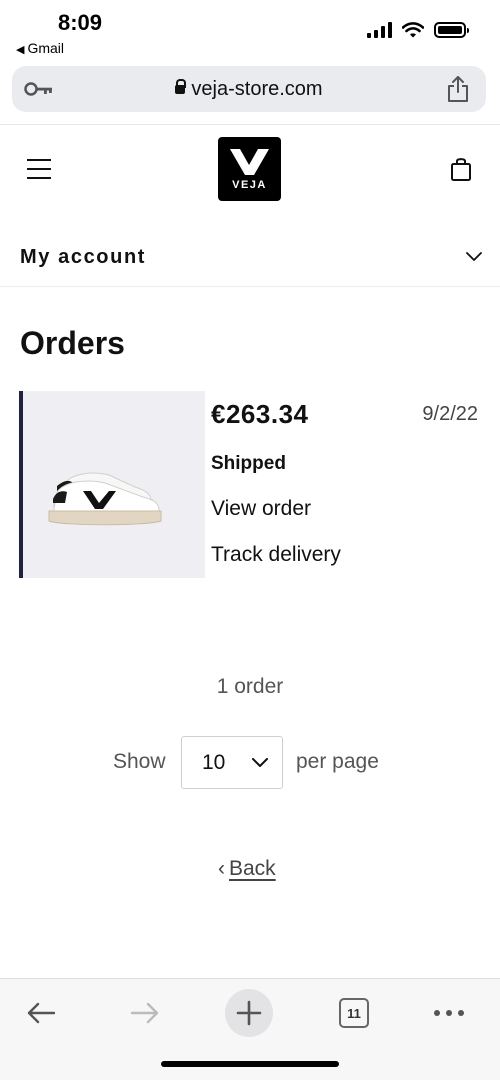 The width and height of the screenshot is (500, 1080). Describe the element at coordinates (83, 257) in the screenshot. I see `my-account-label: My account` at that location.